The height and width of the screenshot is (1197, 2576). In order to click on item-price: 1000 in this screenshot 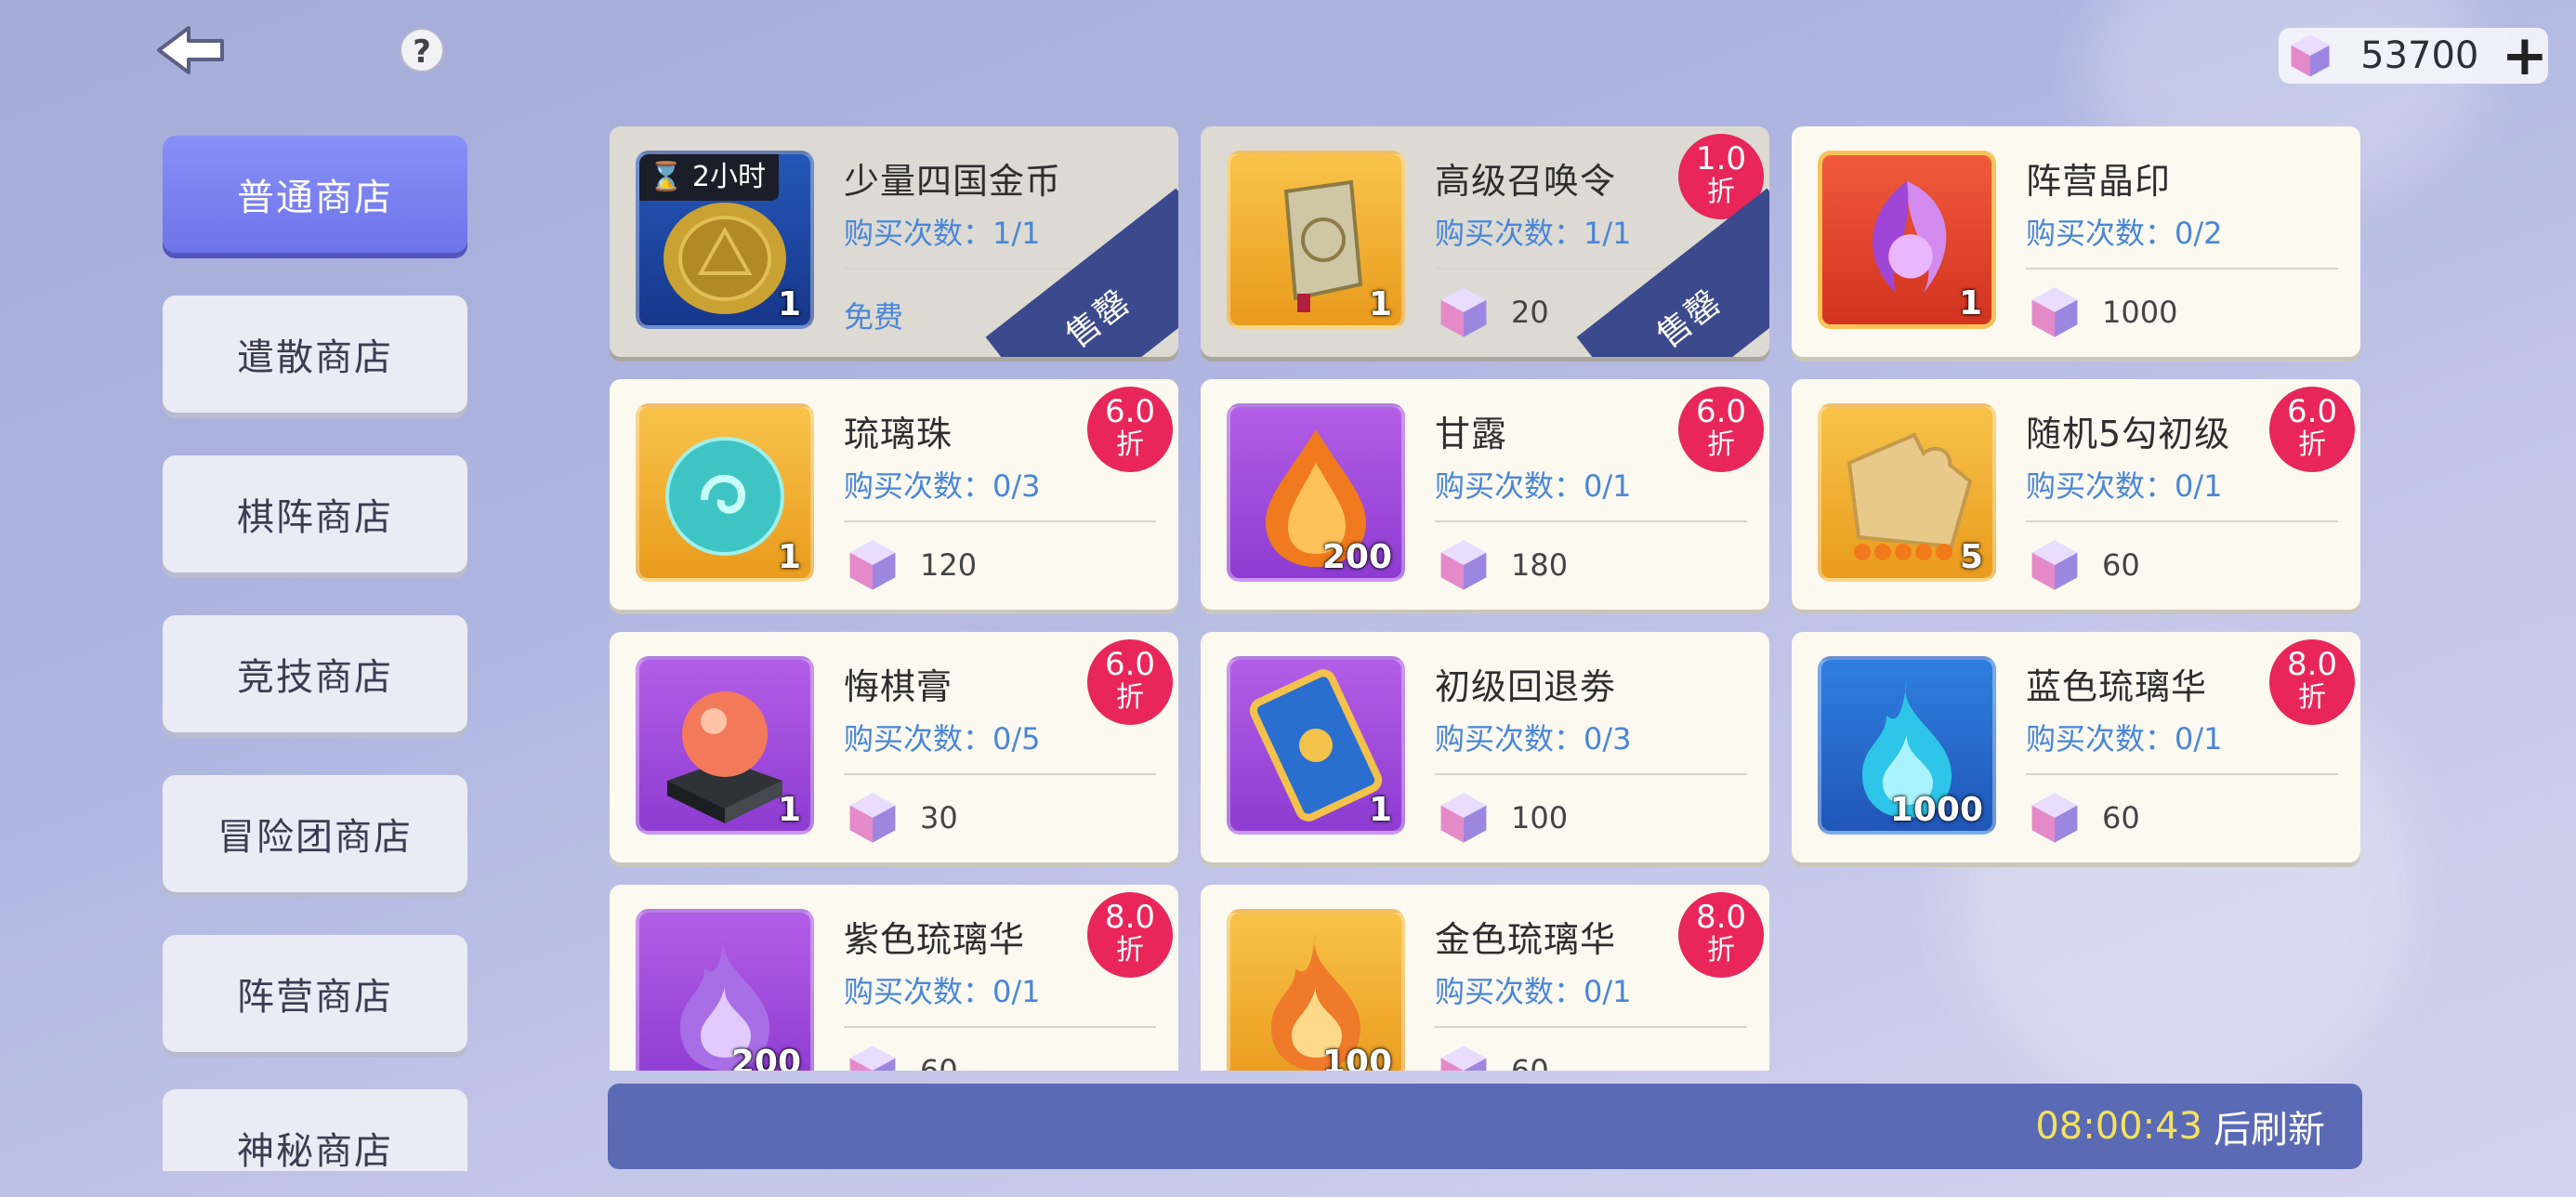, I will do `click(2101, 312)`.